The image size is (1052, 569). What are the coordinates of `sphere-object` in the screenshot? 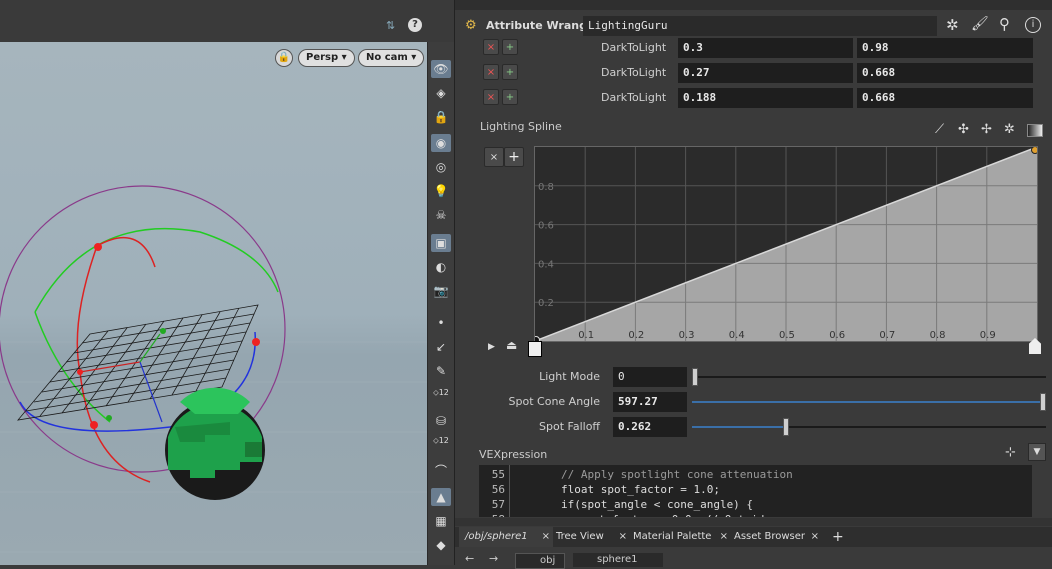 It's located at (215, 443).